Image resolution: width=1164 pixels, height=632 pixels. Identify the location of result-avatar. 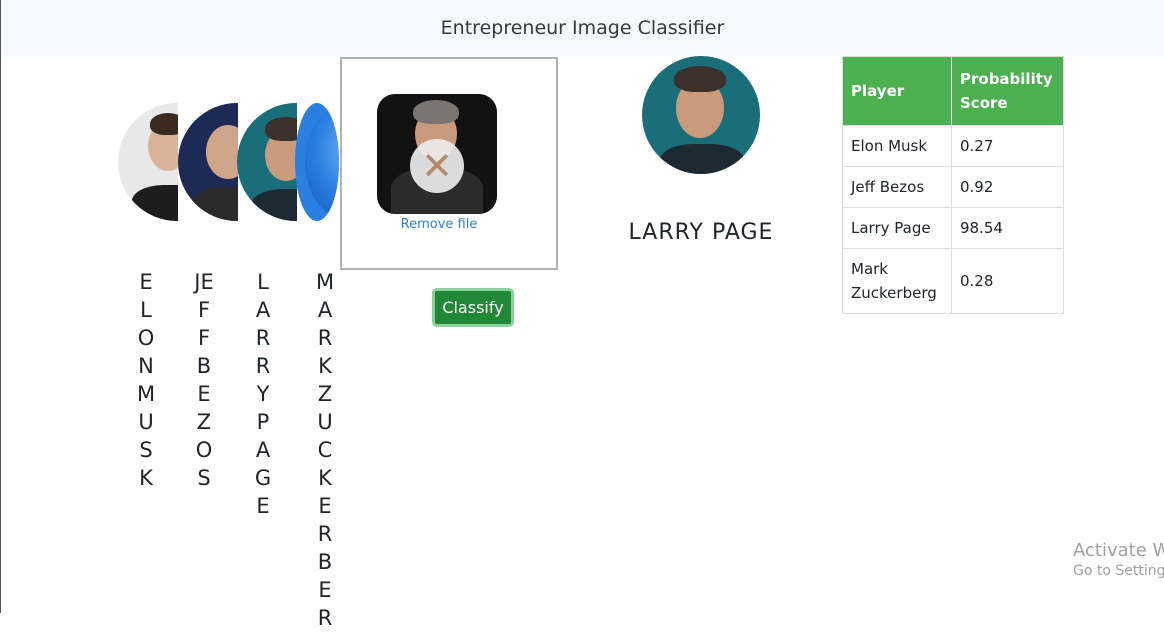
(701, 115).